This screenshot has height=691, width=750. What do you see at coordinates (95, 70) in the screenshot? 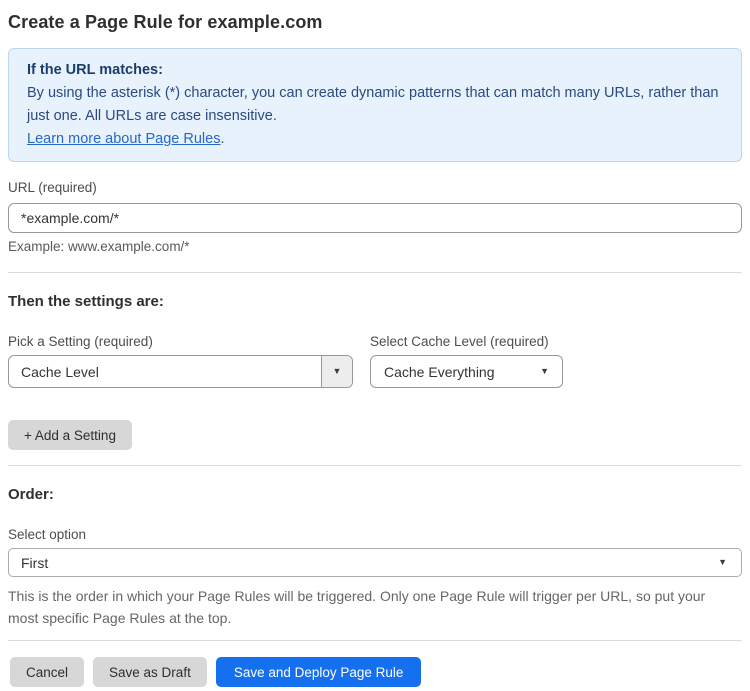
I see `info-box-heading: If the URL matches:` at bounding box center [95, 70].